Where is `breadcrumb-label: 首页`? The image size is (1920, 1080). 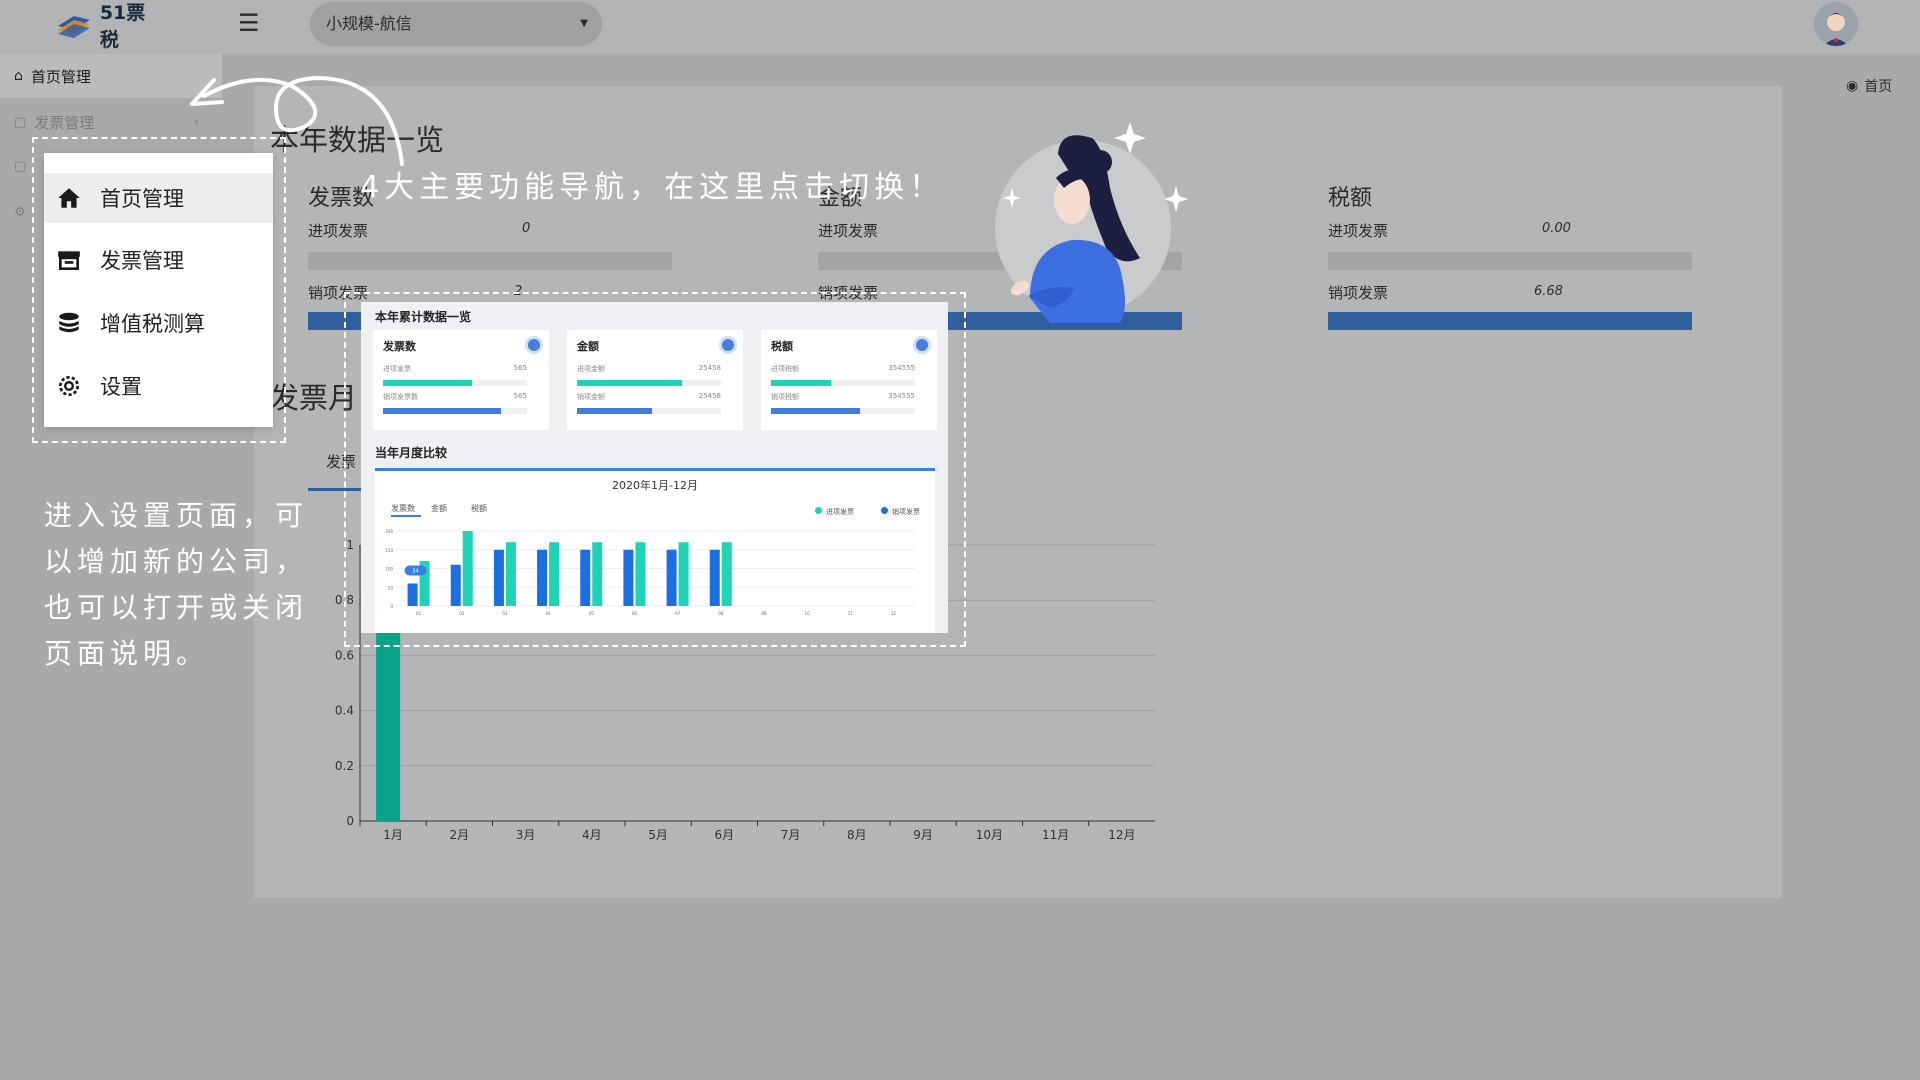
breadcrumb-label: 首页 is located at coordinates (1878, 87).